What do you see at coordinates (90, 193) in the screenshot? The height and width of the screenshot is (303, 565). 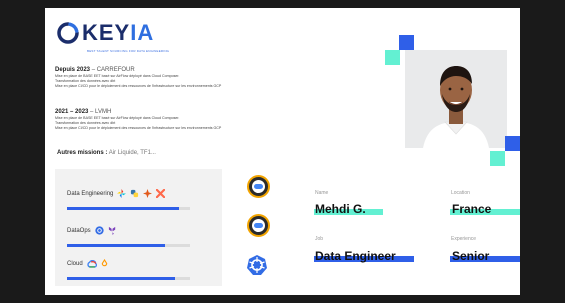 I see `skill-label: Data Engineering` at bounding box center [90, 193].